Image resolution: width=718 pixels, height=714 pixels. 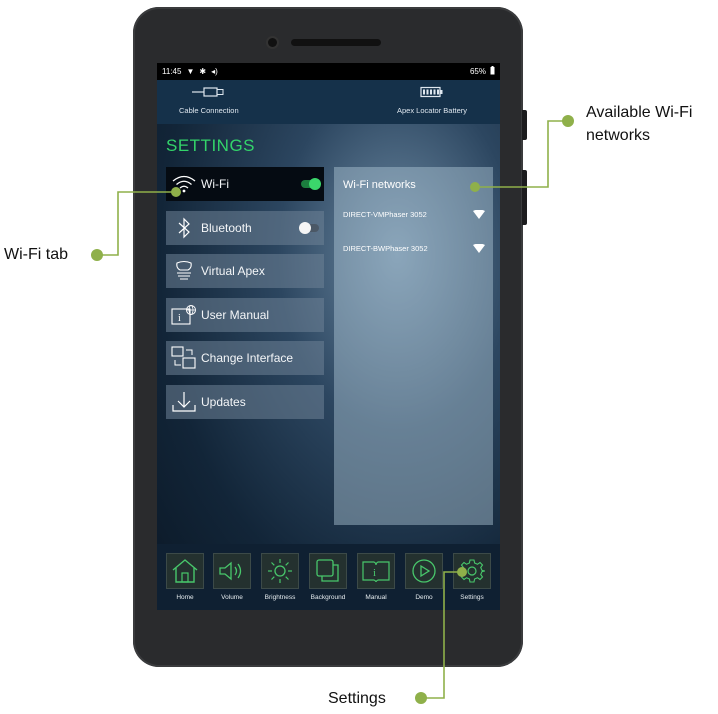 What do you see at coordinates (357, 698) in the screenshot?
I see `callout-settings: Settings` at bounding box center [357, 698].